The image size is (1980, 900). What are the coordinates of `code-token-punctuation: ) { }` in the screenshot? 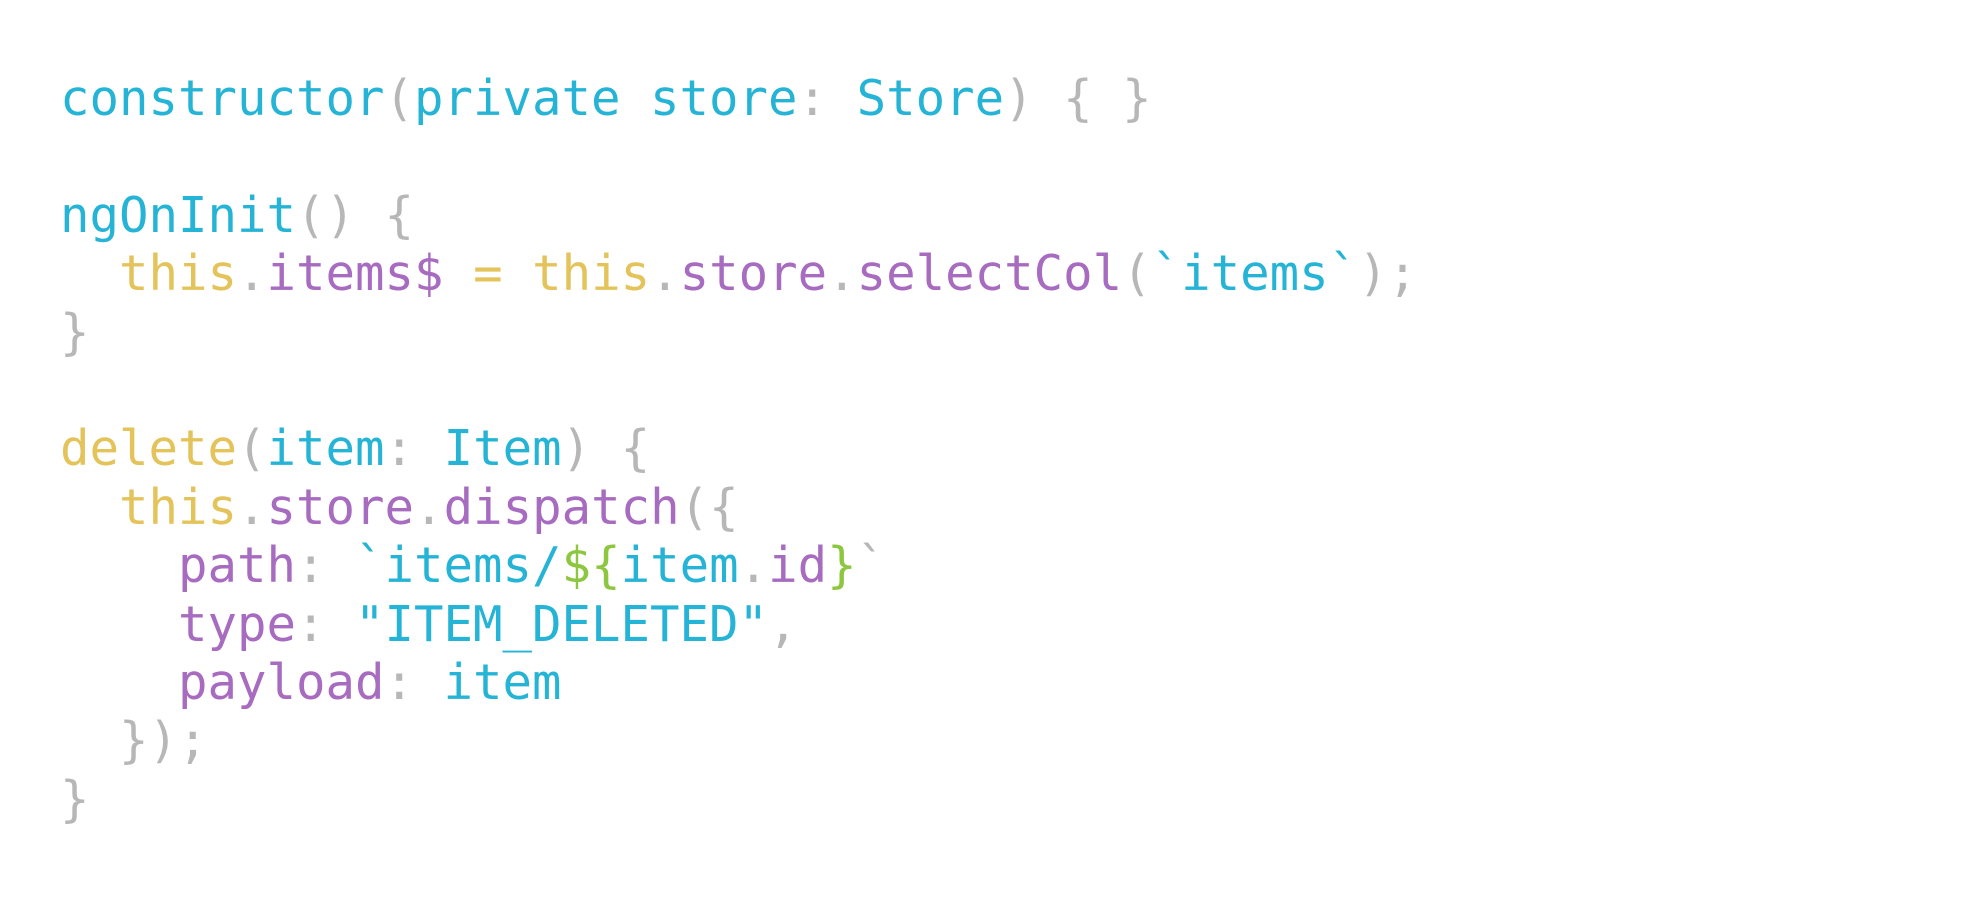 It's located at (1078, 98).